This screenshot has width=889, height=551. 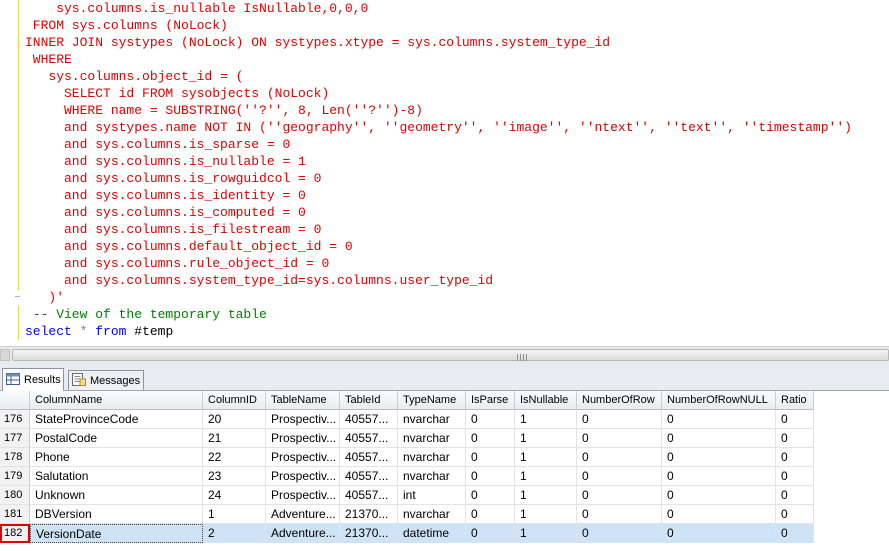 What do you see at coordinates (438, 8) in the screenshot?
I see `code-line: sys.columns.is_nullable IsNullable,0,0,0` at bounding box center [438, 8].